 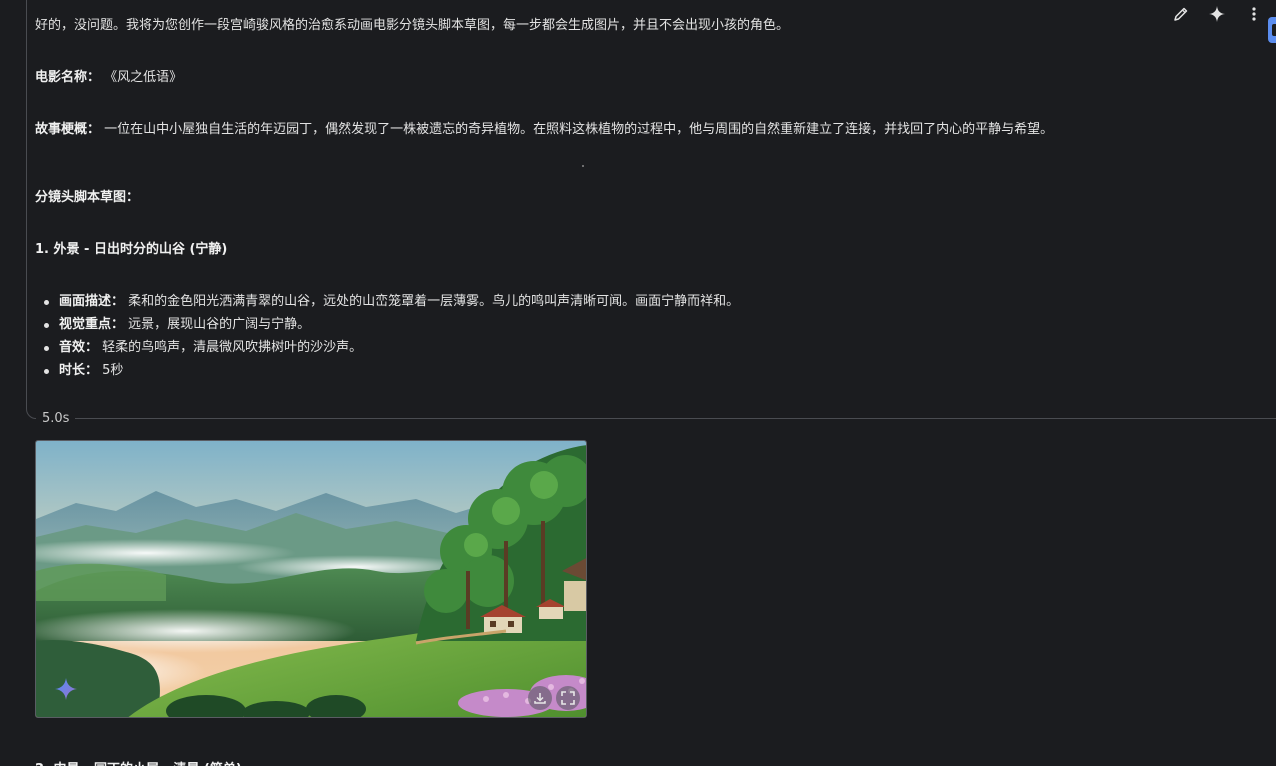 What do you see at coordinates (113, 370) in the screenshot?
I see `item-value: 5秒` at bounding box center [113, 370].